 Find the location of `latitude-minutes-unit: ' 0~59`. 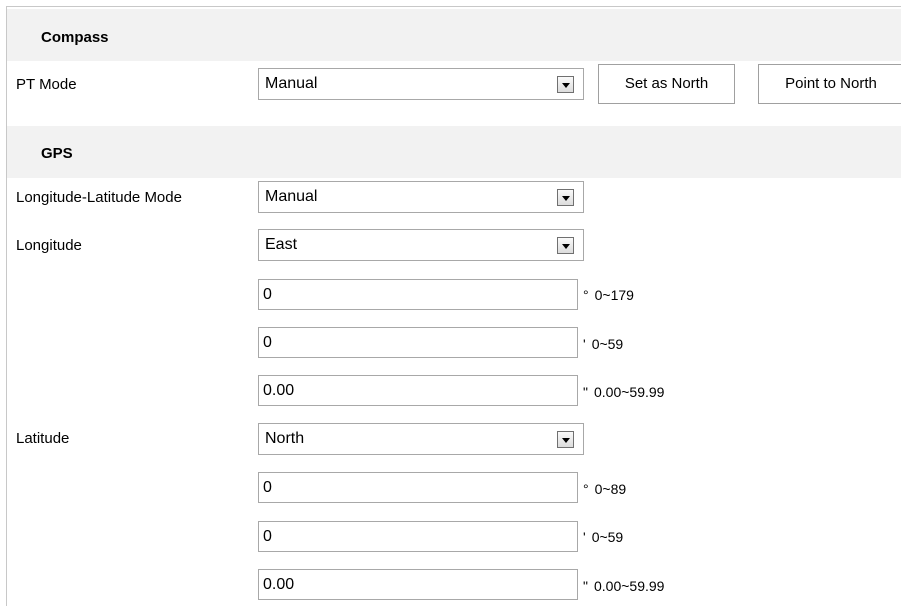

latitude-minutes-unit: ' 0~59 is located at coordinates (603, 537).